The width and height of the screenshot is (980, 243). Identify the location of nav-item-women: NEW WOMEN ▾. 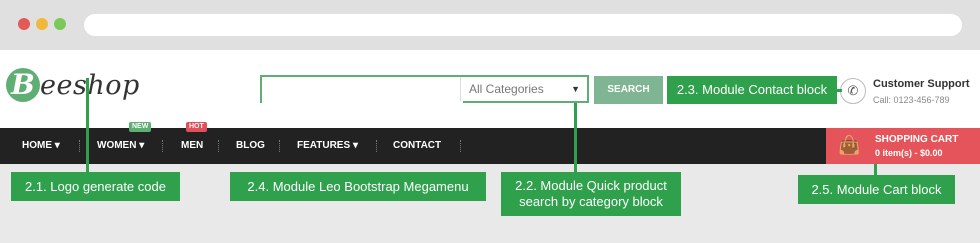
(124, 143).